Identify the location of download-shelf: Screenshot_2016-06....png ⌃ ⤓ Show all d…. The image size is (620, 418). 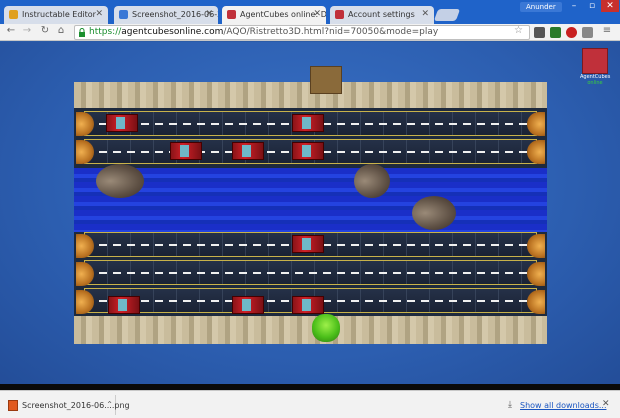
(310, 404).